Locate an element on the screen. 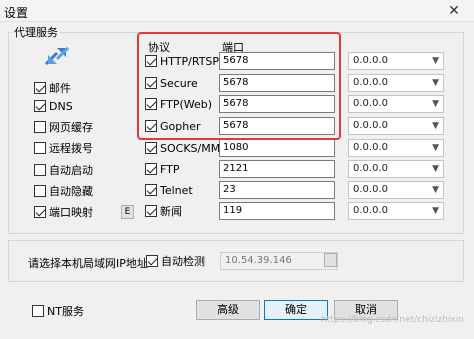 The image size is (474, 339). left-option-checkbox: 网页缓存 is located at coordinates (63, 127).